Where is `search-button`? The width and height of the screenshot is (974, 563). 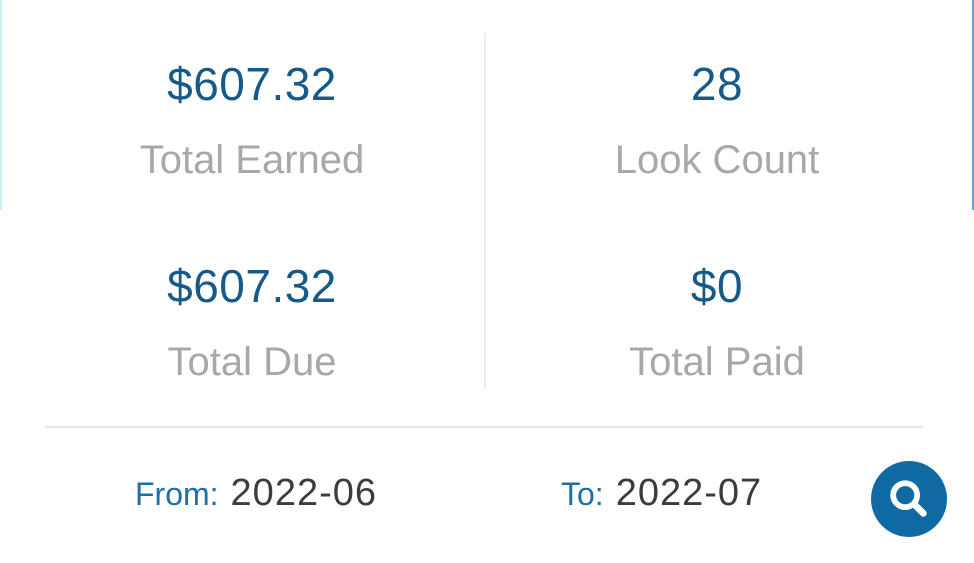
search-button is located at coordinates (909, 499).